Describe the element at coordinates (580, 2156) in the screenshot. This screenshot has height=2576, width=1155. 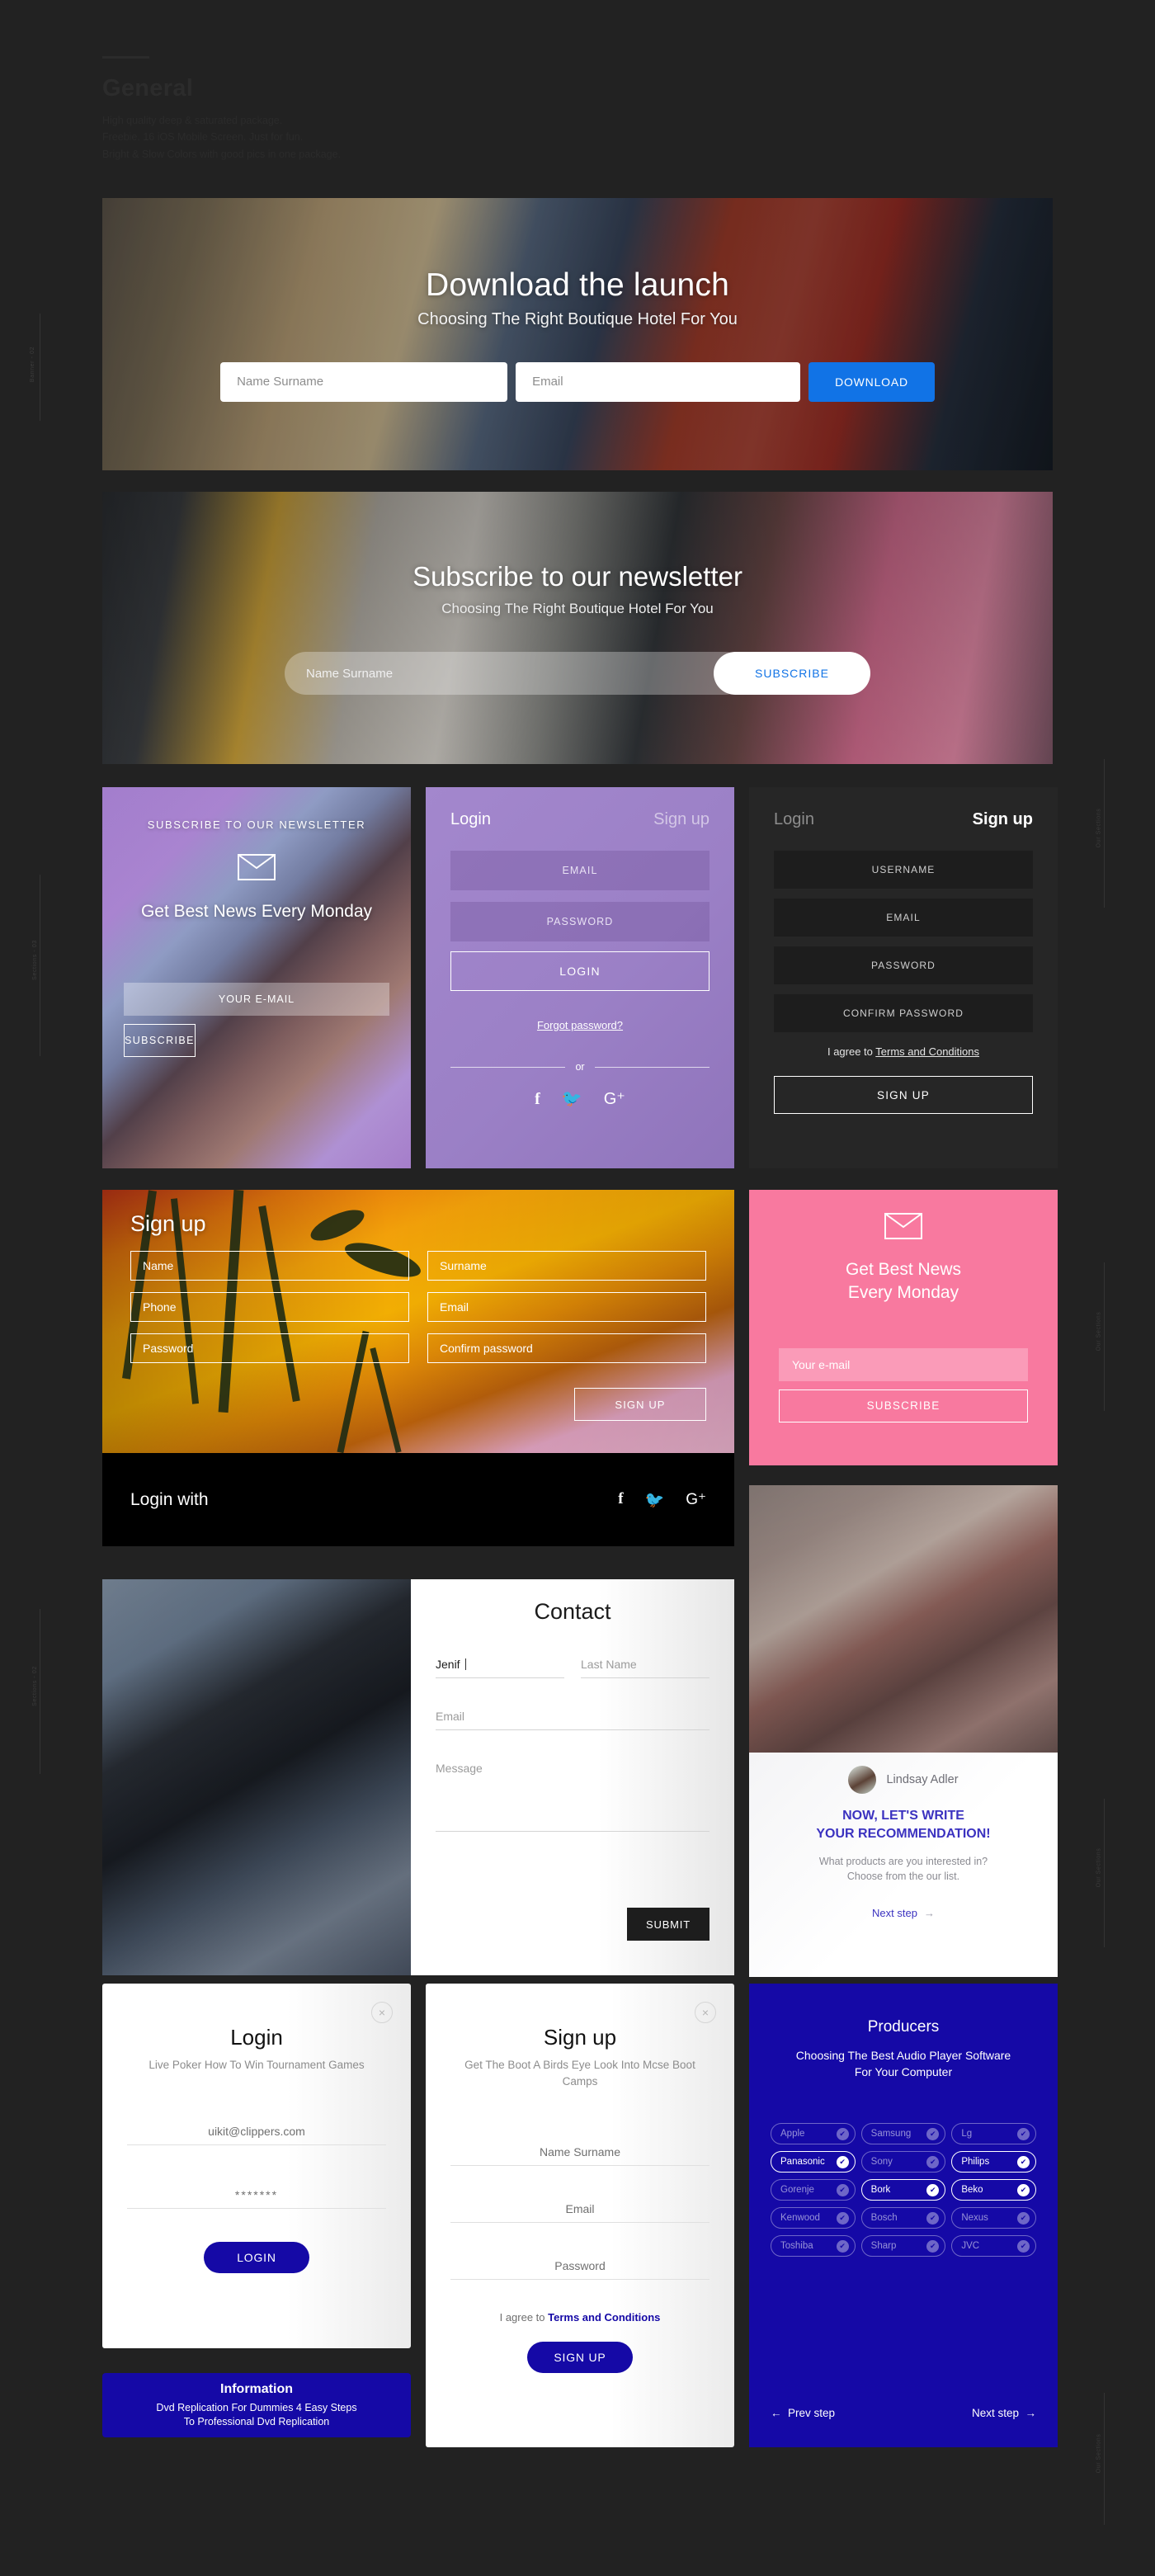
I see `modal-signup-name-input: Name Surname` at that location.